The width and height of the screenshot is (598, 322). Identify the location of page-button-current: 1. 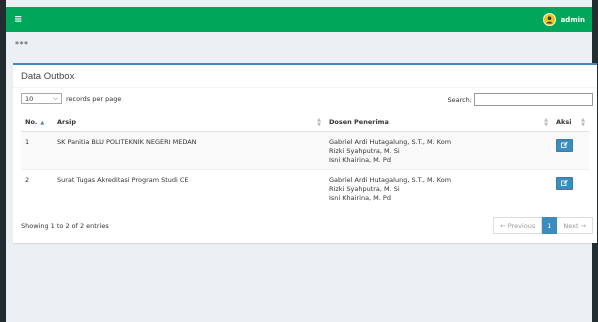
(550, 225).